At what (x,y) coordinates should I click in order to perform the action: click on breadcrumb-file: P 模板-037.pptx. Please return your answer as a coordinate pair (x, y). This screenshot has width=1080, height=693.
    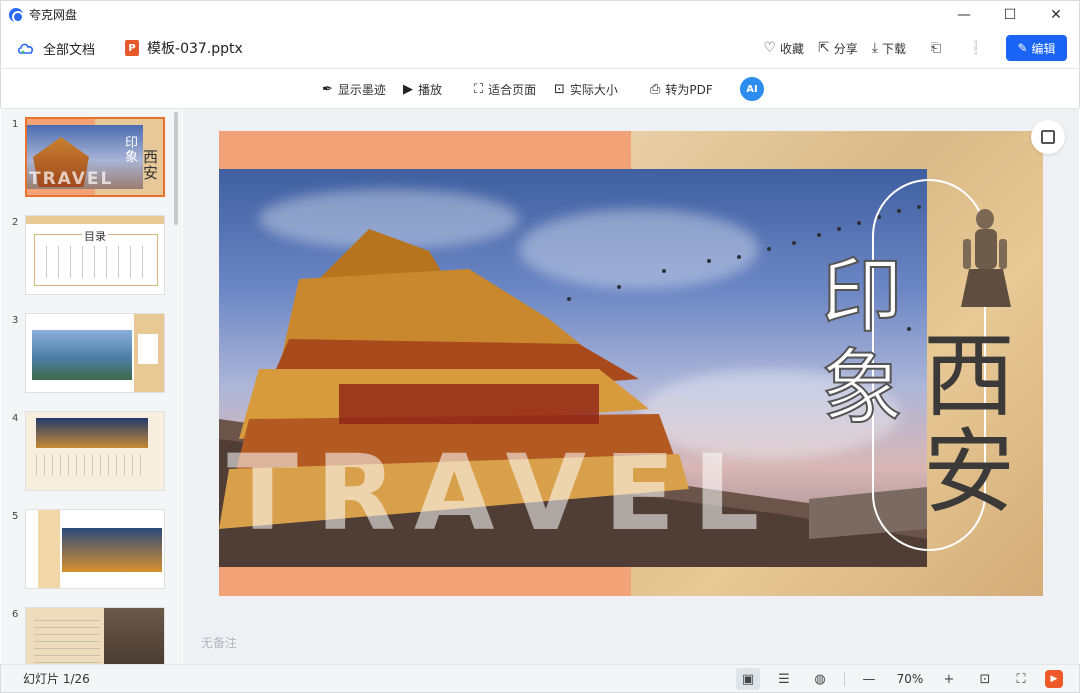
    Looking at the image, I should click on (184, 48).